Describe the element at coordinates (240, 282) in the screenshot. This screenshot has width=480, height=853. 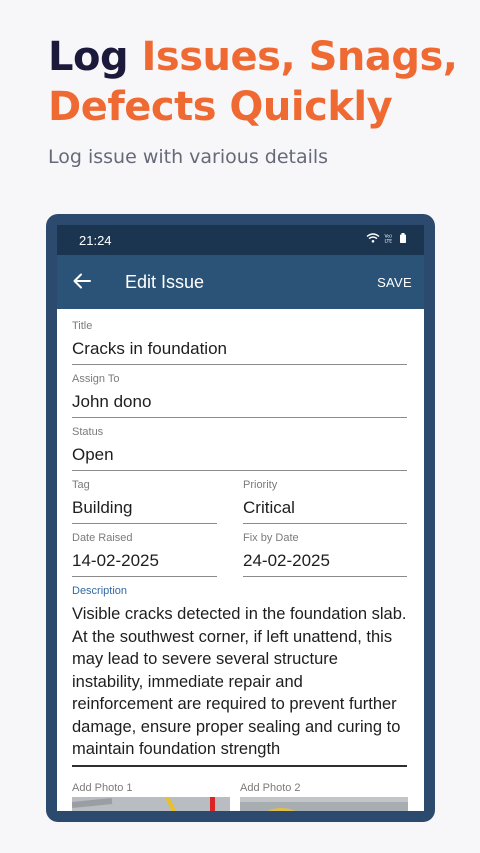
I see `app-bar: Edit Issue SAVE` at that location.